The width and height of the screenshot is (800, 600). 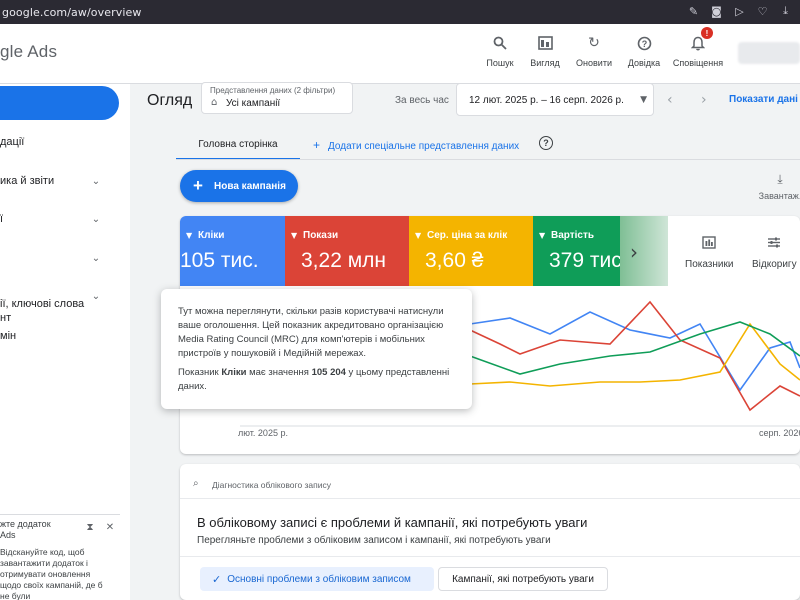 I want to click on sidebar-item-label: дації, so click(x=12, y=142).